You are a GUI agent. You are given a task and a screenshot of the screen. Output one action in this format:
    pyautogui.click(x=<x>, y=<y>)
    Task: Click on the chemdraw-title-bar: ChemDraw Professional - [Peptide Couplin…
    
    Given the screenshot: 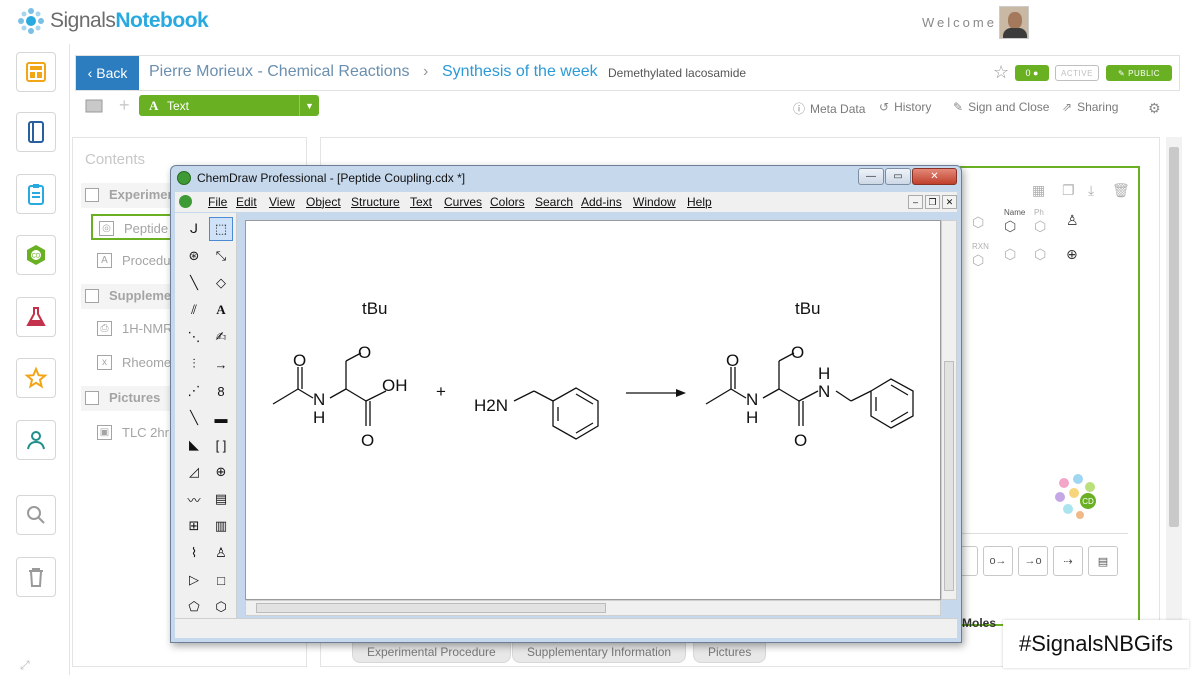 What is the action you would take?
    pyautogui.click(x=321, y=178)
    